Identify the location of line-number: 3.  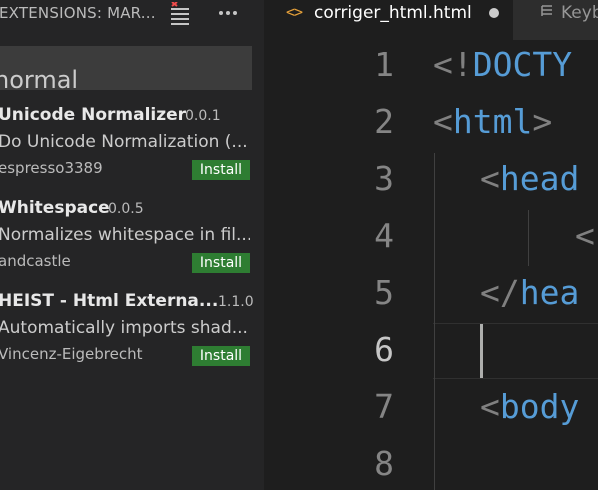
(384, 178).